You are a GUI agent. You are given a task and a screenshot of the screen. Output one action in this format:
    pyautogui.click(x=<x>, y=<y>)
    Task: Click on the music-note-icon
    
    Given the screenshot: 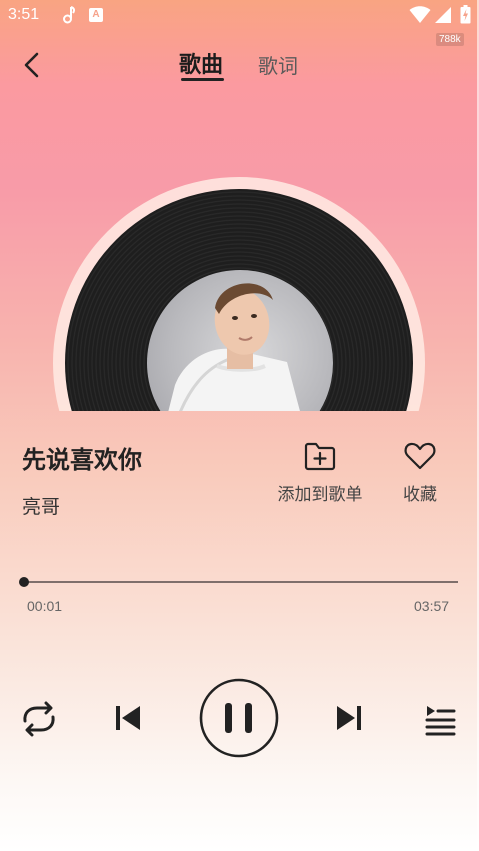 What is the action you would take?
    pyautogui.click(x=69, y=15)
    